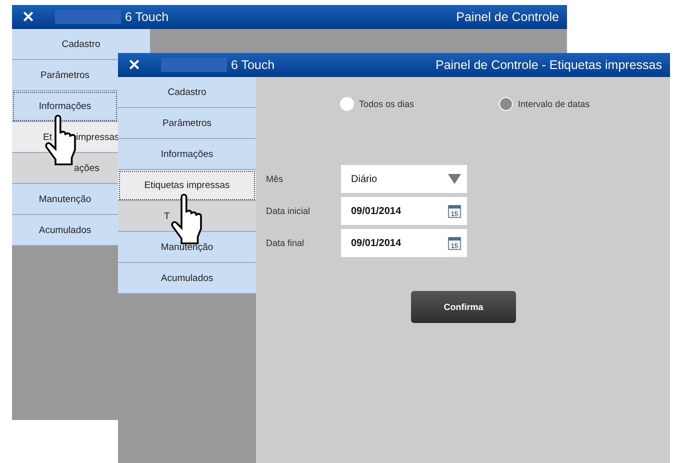  I want to click on field-label: Data inicial, so click(289, 211).